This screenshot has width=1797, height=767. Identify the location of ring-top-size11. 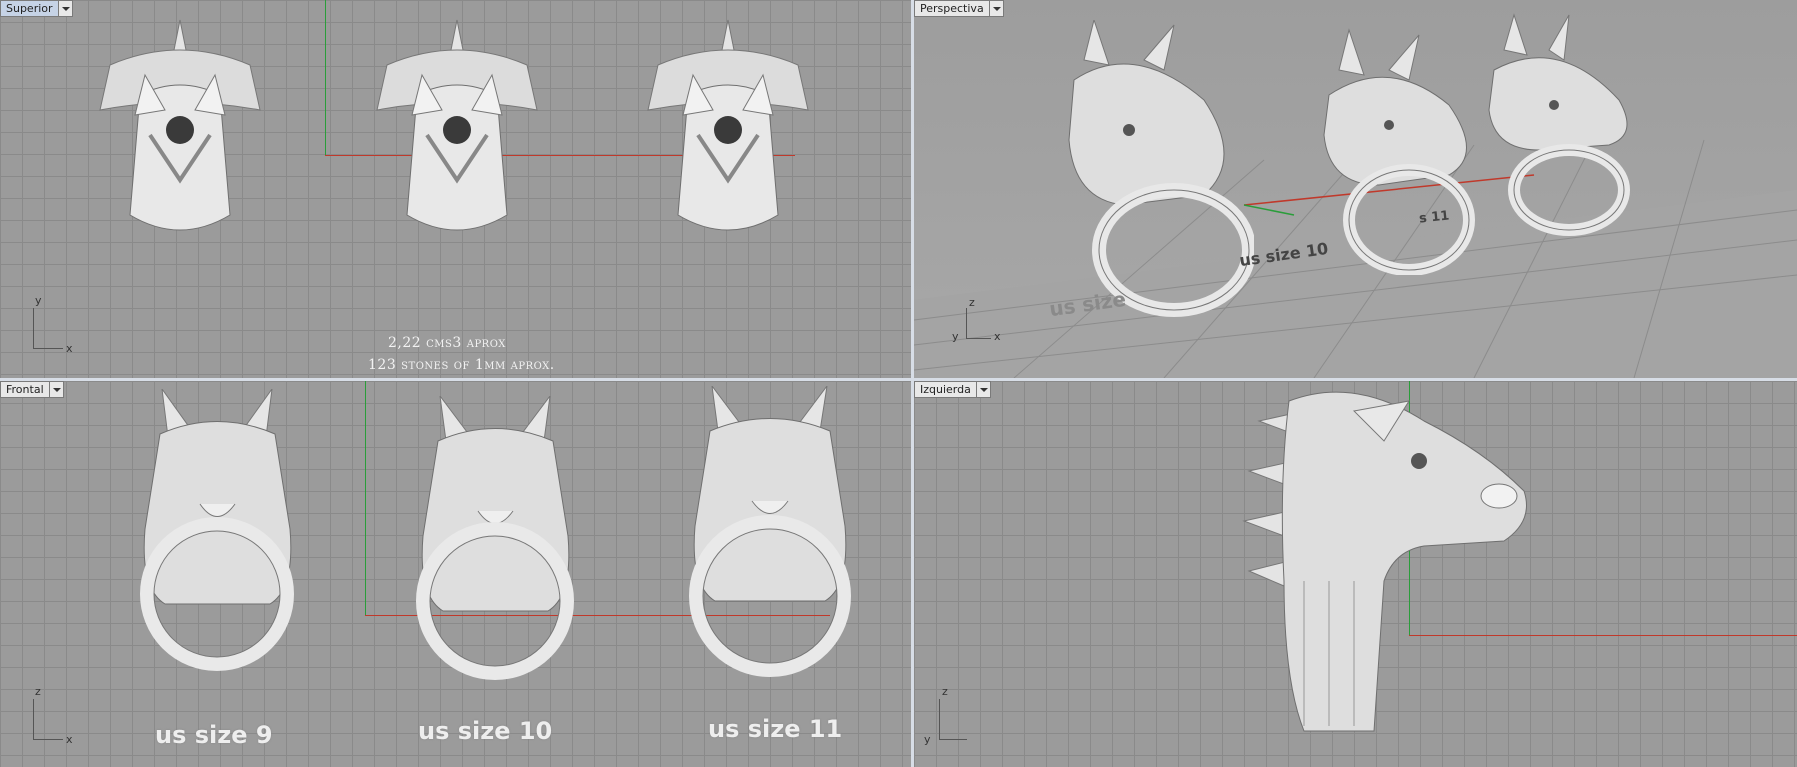
(728, 132).